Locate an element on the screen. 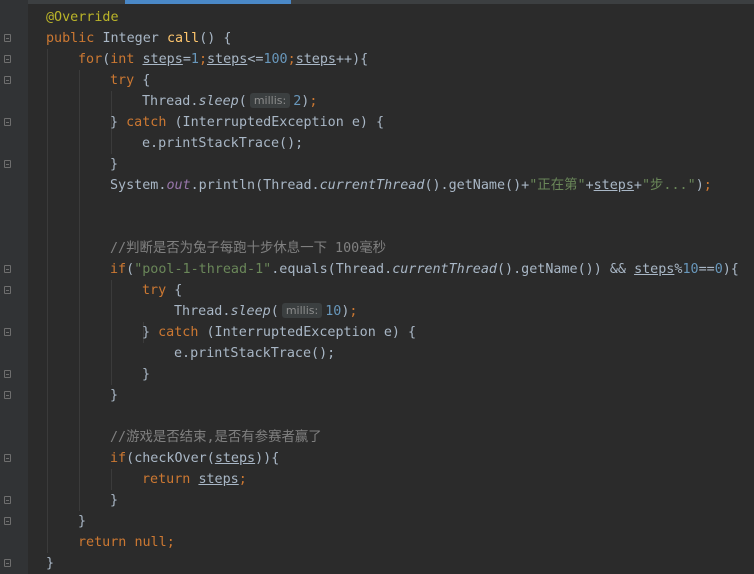 The height and width of the screenshot is (574, 754). editor-tab-strip is located at coordinates (377, 2).